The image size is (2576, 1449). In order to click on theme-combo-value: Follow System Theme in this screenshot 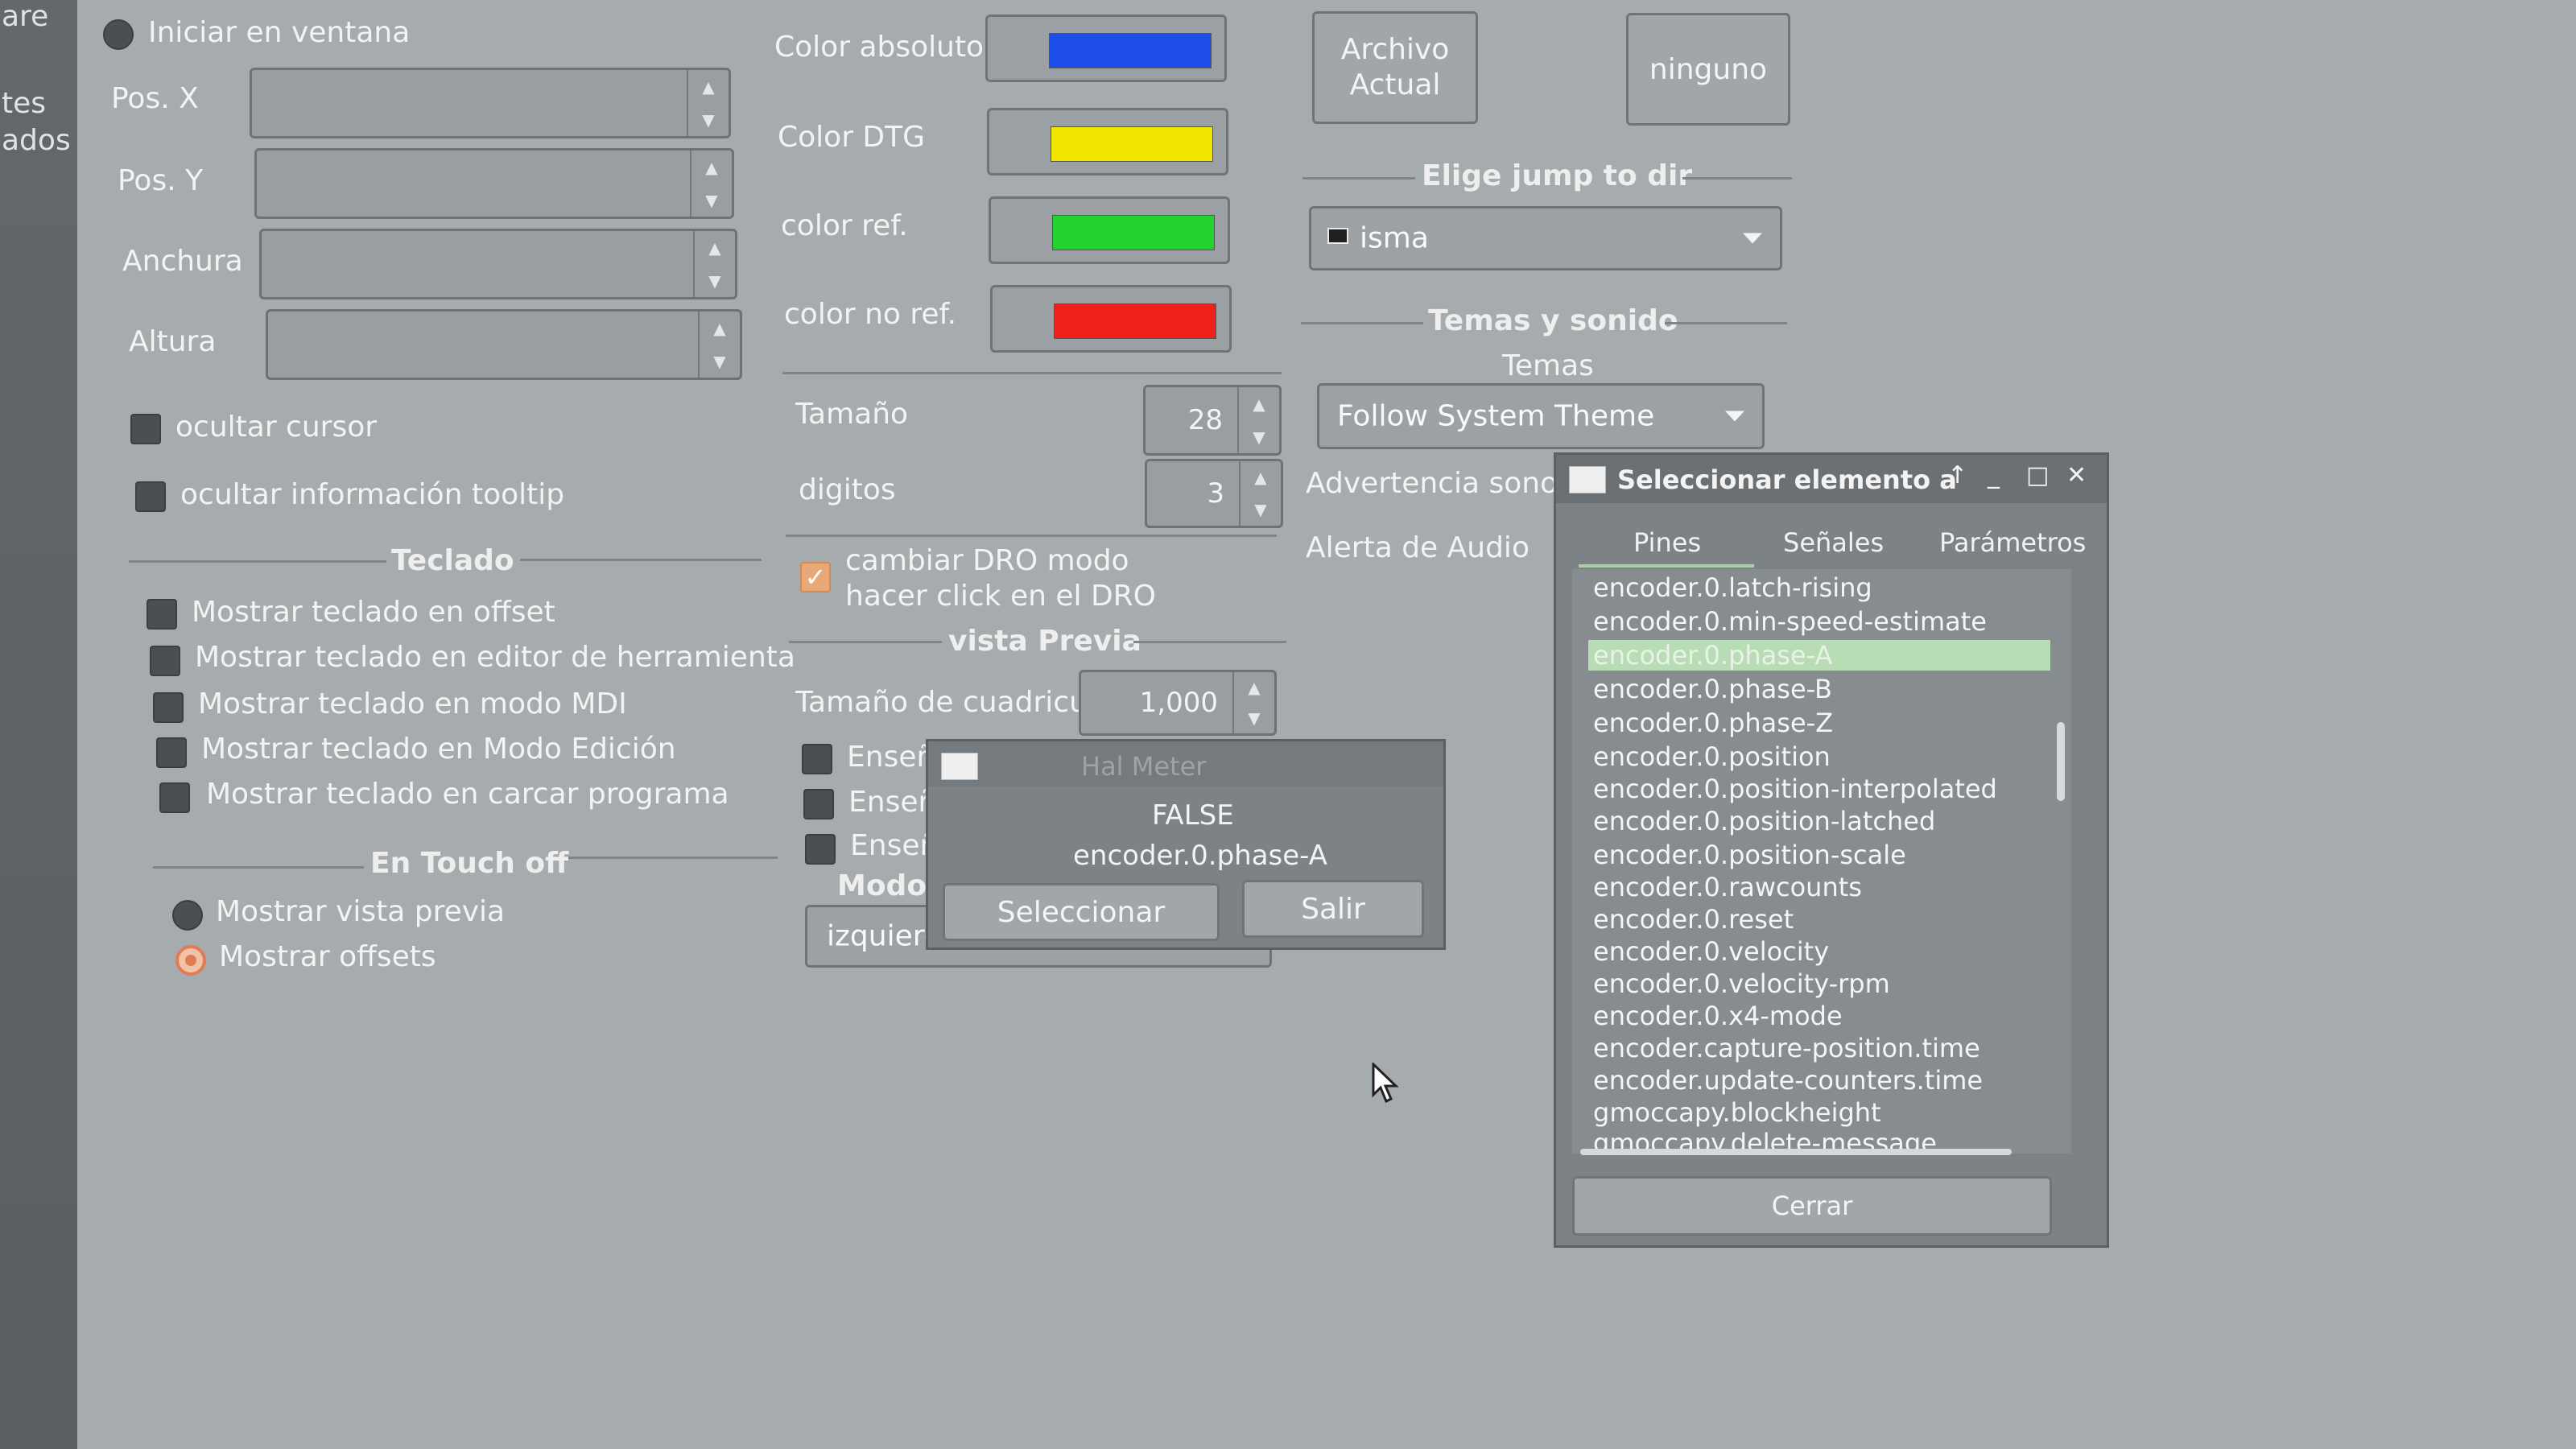, I will do `click(1495, 416)`.